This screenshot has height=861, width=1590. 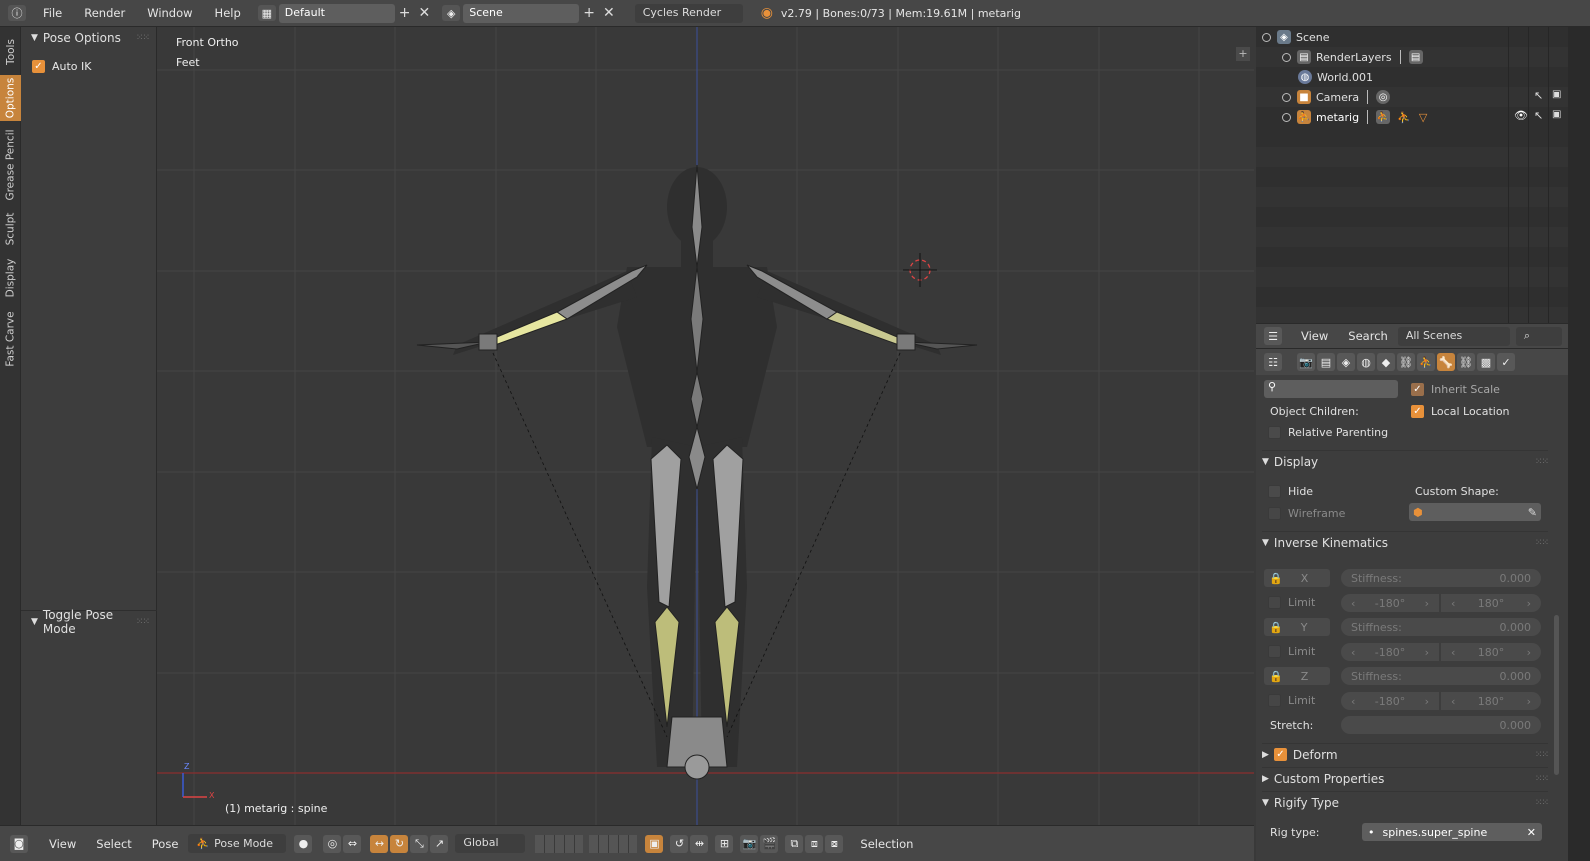 I want to click on add-layout-icon: +, so click(x=405, y=13).